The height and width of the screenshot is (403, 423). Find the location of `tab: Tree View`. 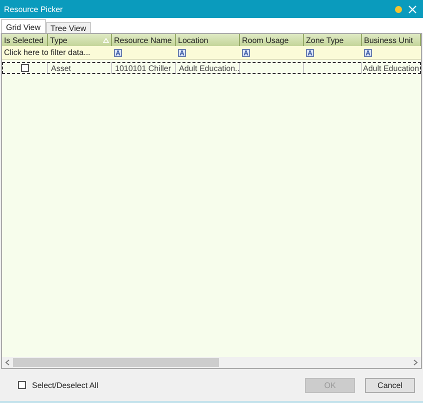

tab: Tree View is located at coordinates (69, 27).